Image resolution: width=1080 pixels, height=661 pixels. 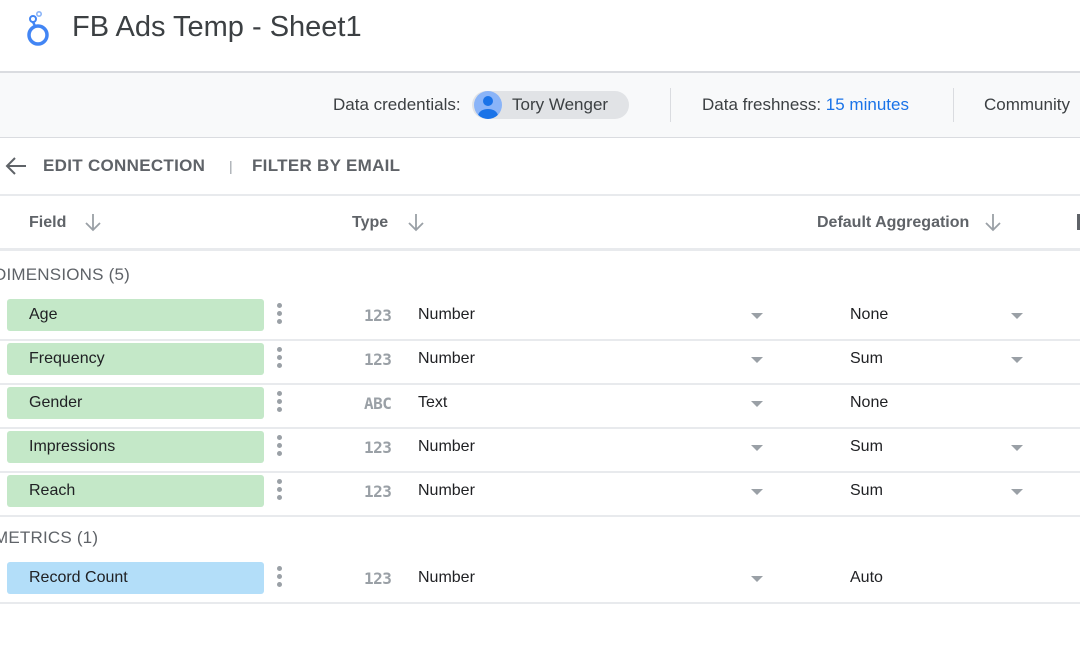 What do you see at coordinates (78, 577) in the screenshot?
I see `field-name: Record Count` at bounding box center [78, 577].